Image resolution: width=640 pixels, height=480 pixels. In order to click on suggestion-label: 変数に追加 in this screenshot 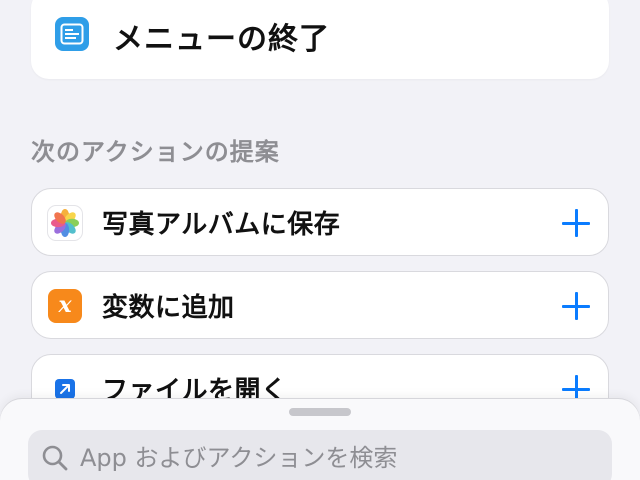, I will do `click(168, 308)`.